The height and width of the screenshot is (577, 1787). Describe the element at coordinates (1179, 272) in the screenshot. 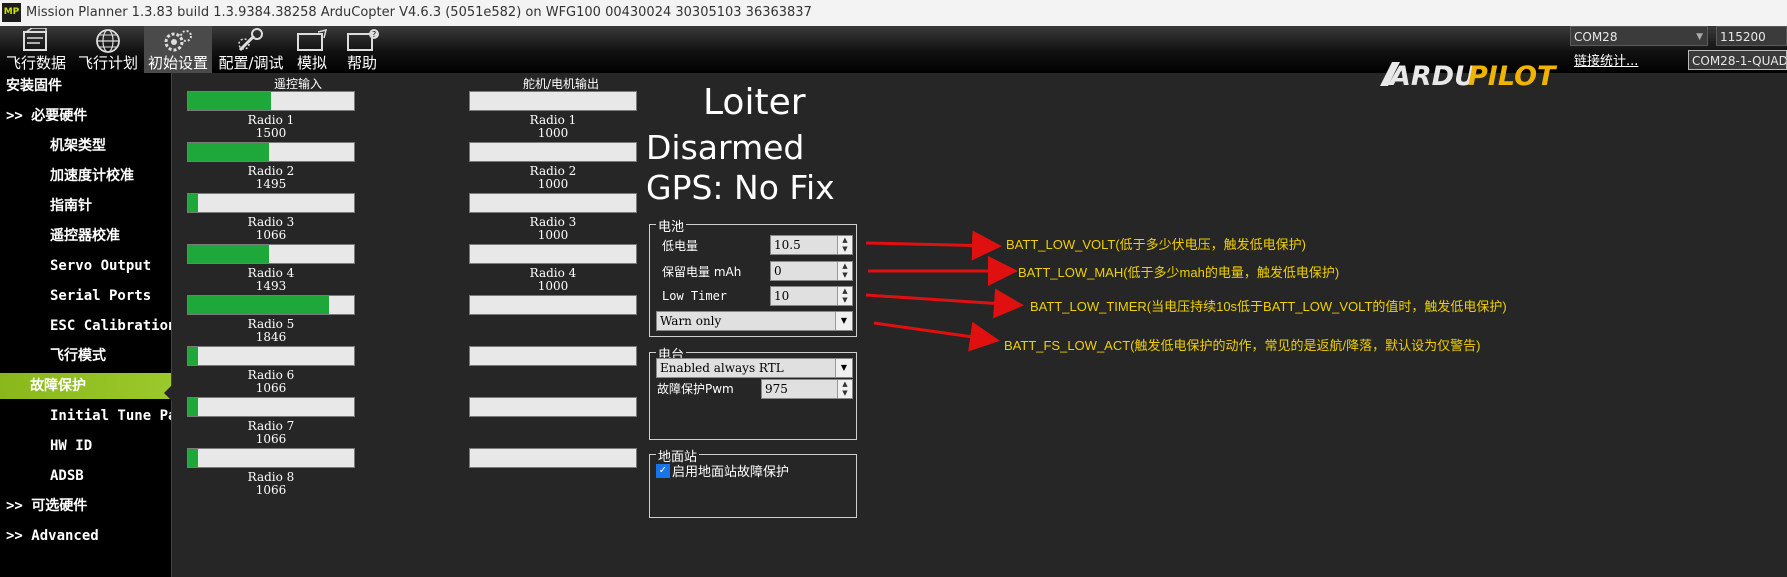

I see `annotation-batt-low-mah: BATT_LOW_MAH(低于多少mah的电量，触发低电保护)` at that location.